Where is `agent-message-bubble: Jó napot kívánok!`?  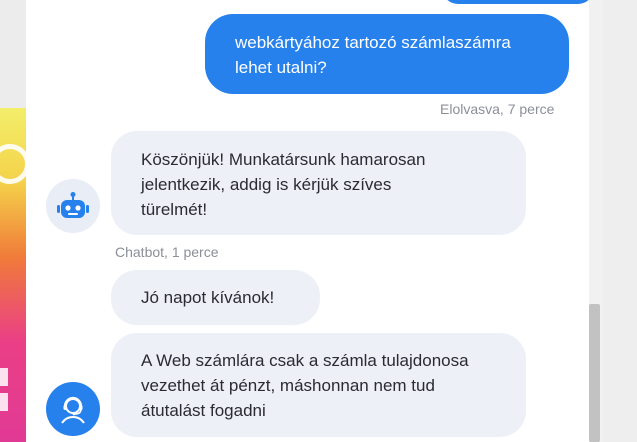
agent-message-bubble: Jó napot kívánok! is located at coordinates (215, 297).